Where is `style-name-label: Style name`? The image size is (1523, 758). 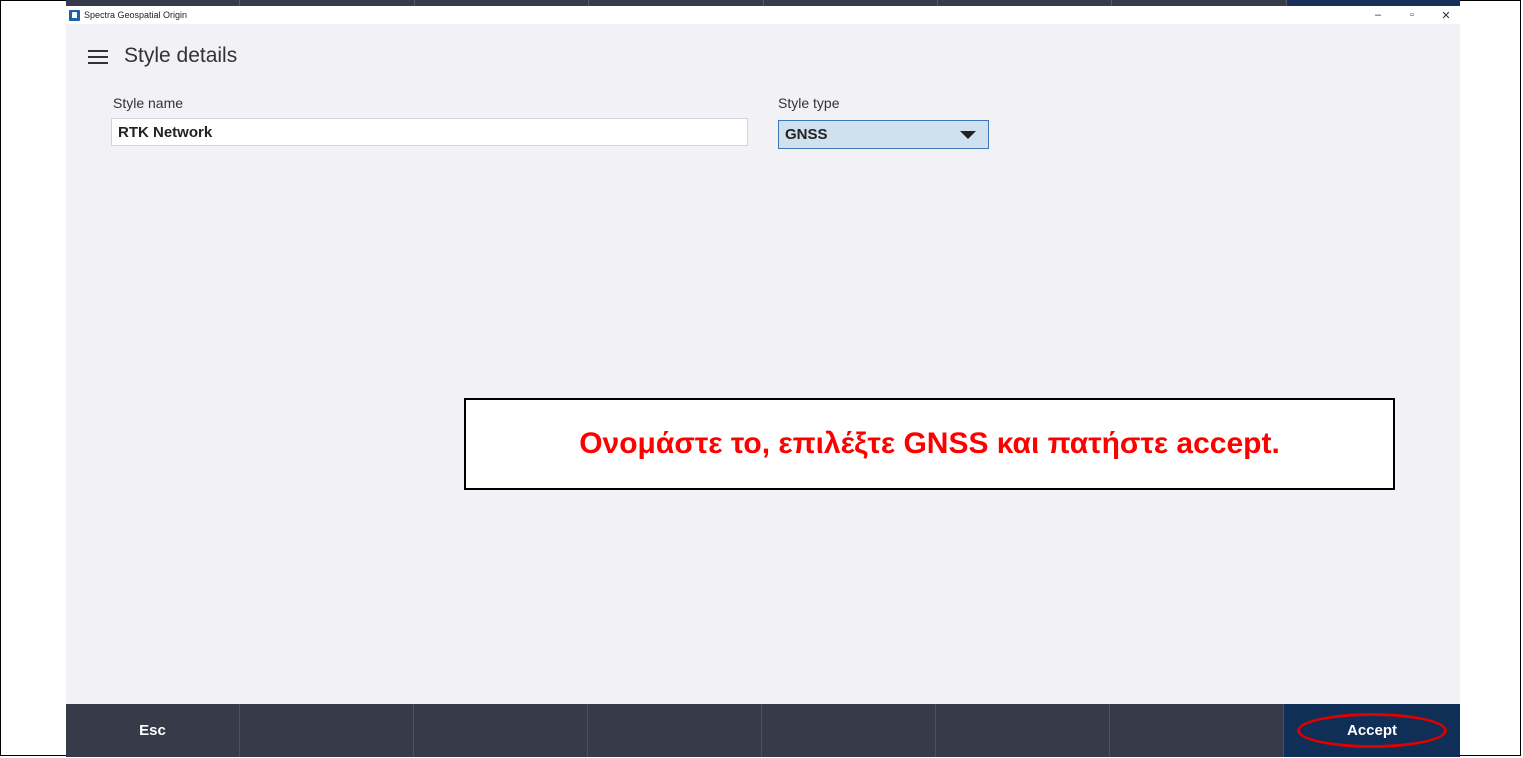 style-name-label: Style name is located at coordinates (148, 103).